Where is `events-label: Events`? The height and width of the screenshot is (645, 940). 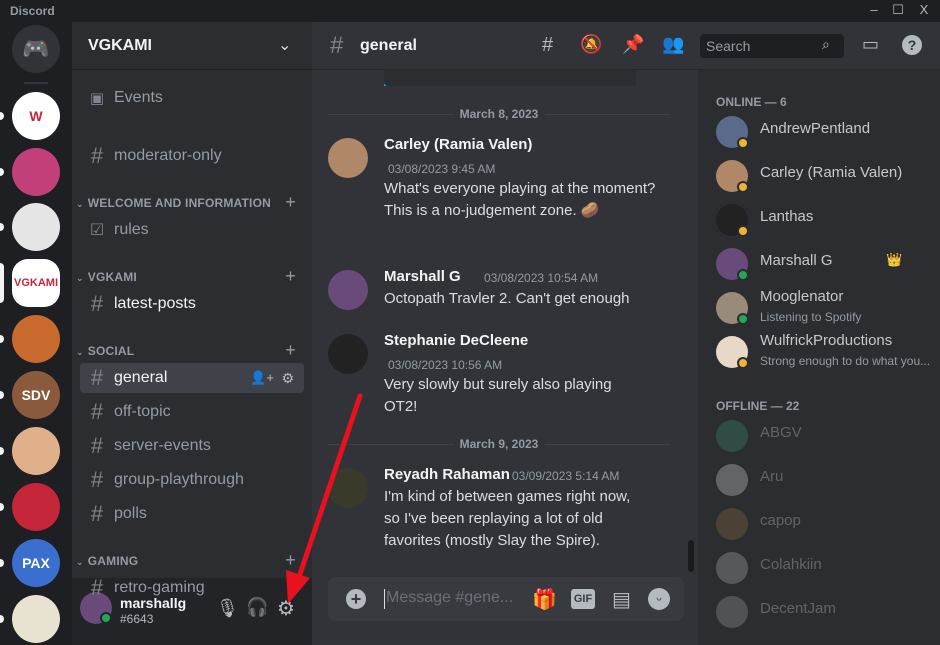 events-label: Events is located at coordinates (138, 97).